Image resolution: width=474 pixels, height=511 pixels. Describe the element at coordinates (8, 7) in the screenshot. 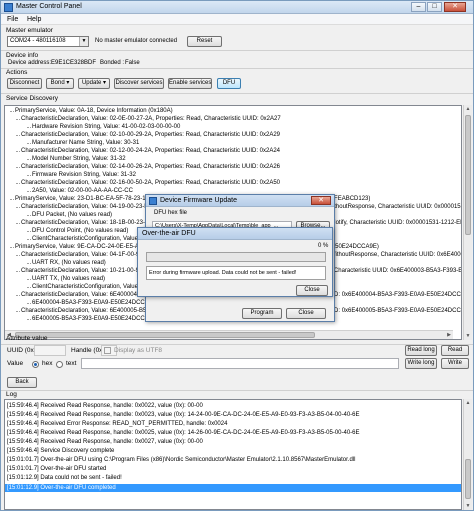

I see `app-icon` at that location.